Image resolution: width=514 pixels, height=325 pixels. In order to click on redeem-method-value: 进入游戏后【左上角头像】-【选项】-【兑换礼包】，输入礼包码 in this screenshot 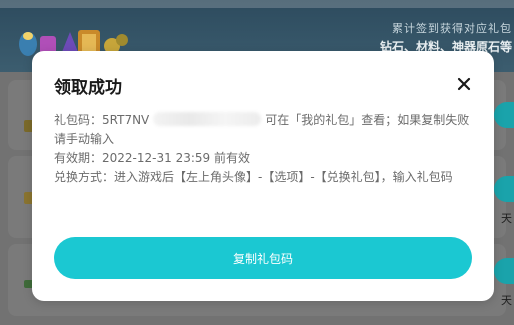, I will do `click(283, 177)`.